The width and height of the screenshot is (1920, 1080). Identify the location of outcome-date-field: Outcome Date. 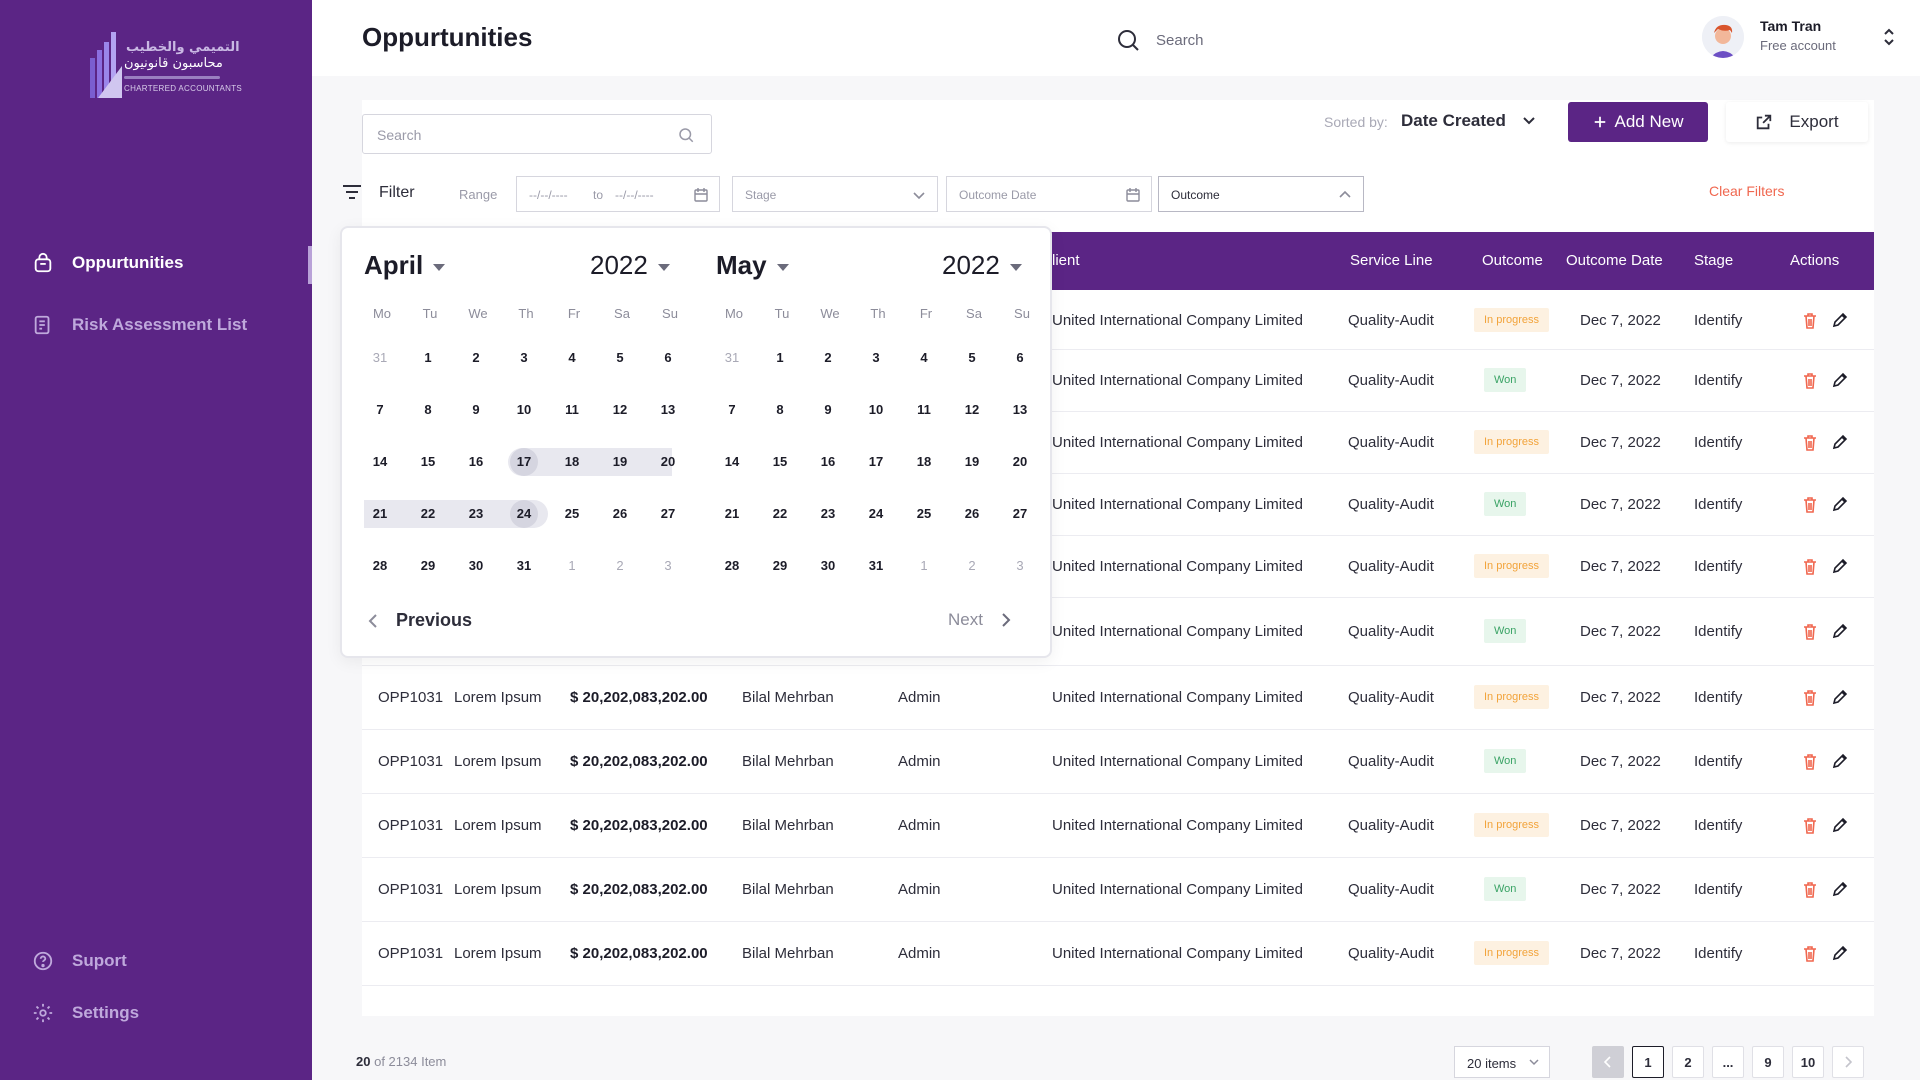
(1049, 194).